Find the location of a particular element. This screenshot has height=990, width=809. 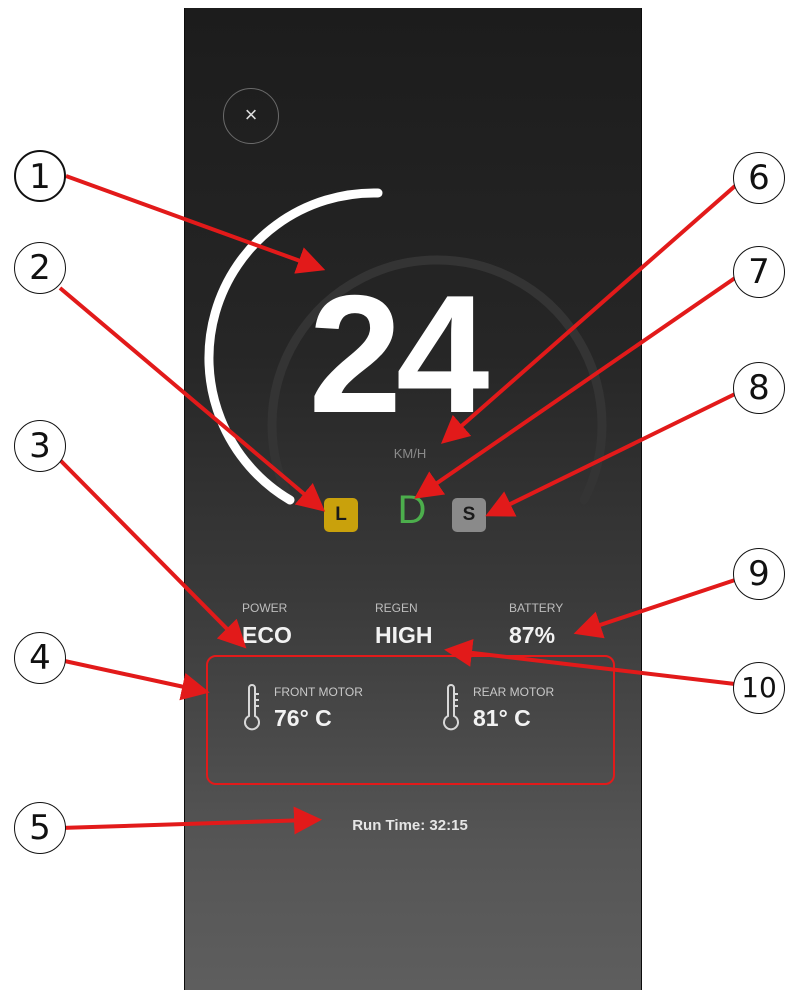

callout-1: 1 is located at coordinates (40, 176).